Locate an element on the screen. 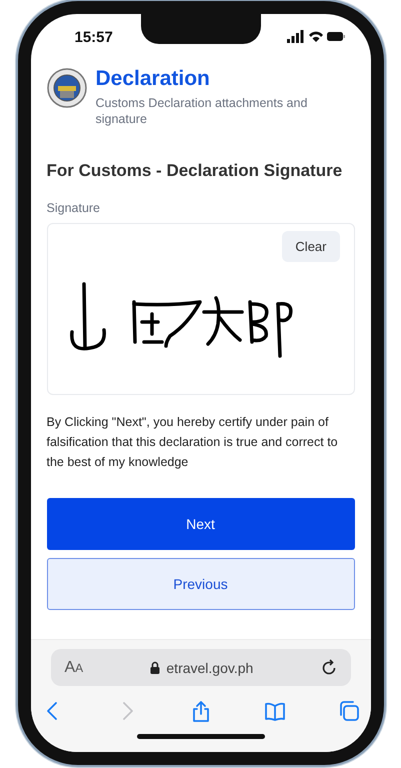 Image resolution: width=401 pixels, height=768 pixels. url-text: etravel.gov.ph is located at coordinates (210, 668).